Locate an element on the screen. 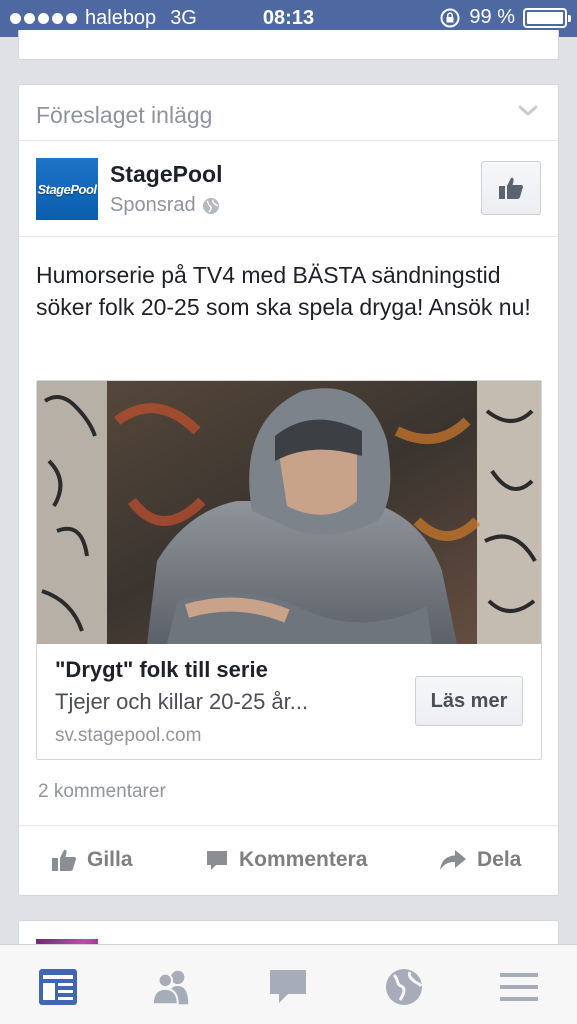  comment-icon is located at coordinates (217, 860).